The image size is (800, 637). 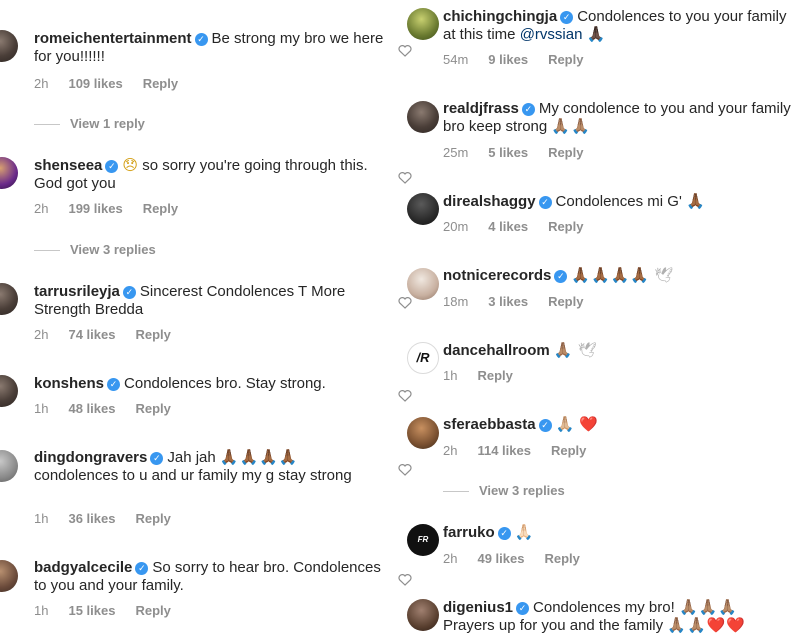 I want to click on comment-username: konshens, so click(x=69, y=383).